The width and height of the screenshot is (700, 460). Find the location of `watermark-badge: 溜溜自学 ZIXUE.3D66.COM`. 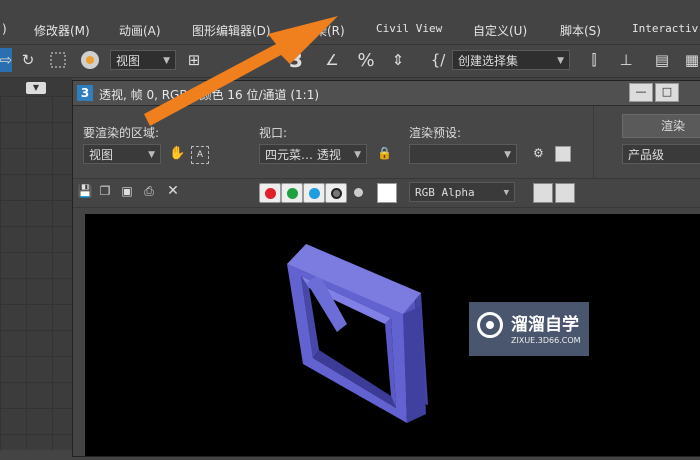

watermark-badge: 溜溜自学 ZIXUE.3D66.COM is located at coordinates (529, 329).